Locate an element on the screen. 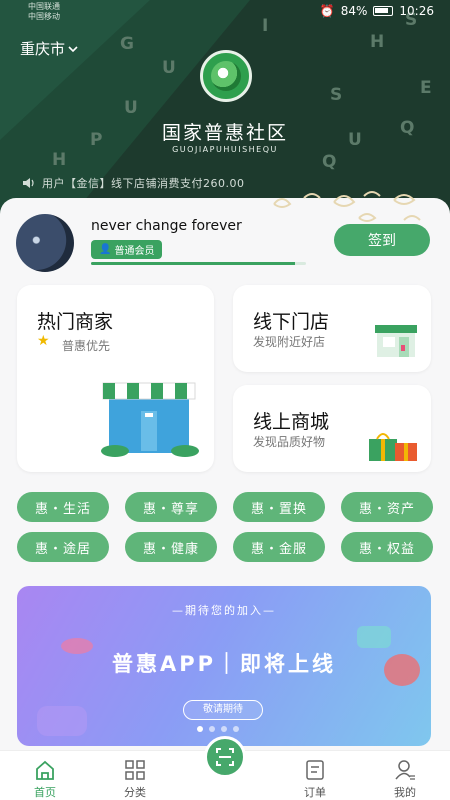 The image size is (450, 800). tag-exchange: 惠・置换 is located at coordinates (279, 507).